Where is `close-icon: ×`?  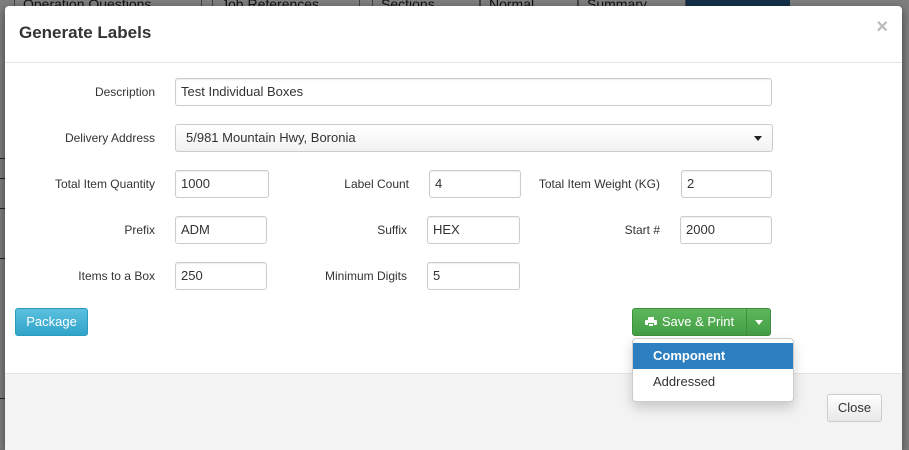
close-icon: × is located at coordinates (882, 27).